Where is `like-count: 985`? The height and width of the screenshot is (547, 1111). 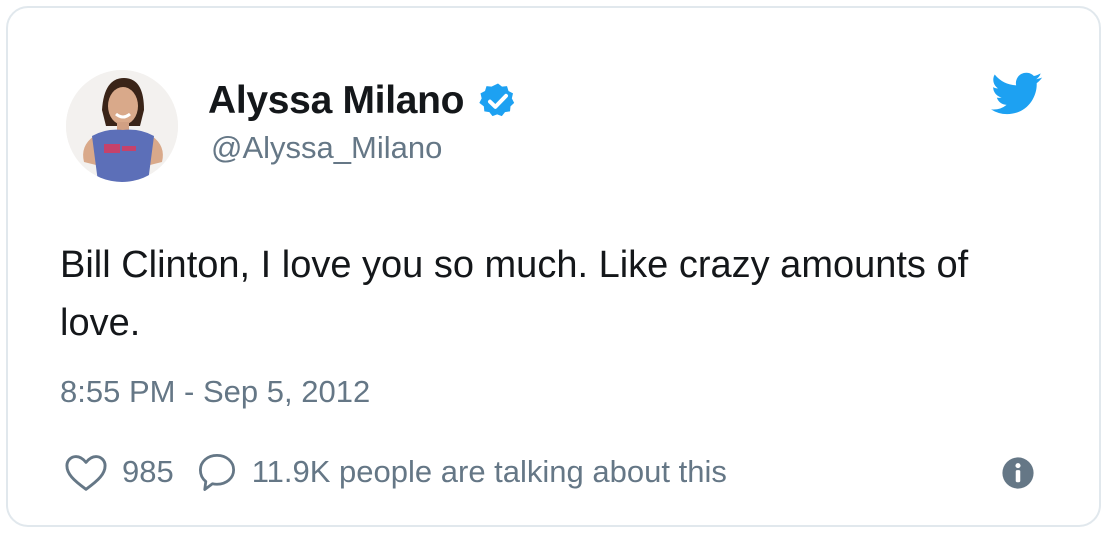 like-count: 985 is located at coordinates (148, 471).